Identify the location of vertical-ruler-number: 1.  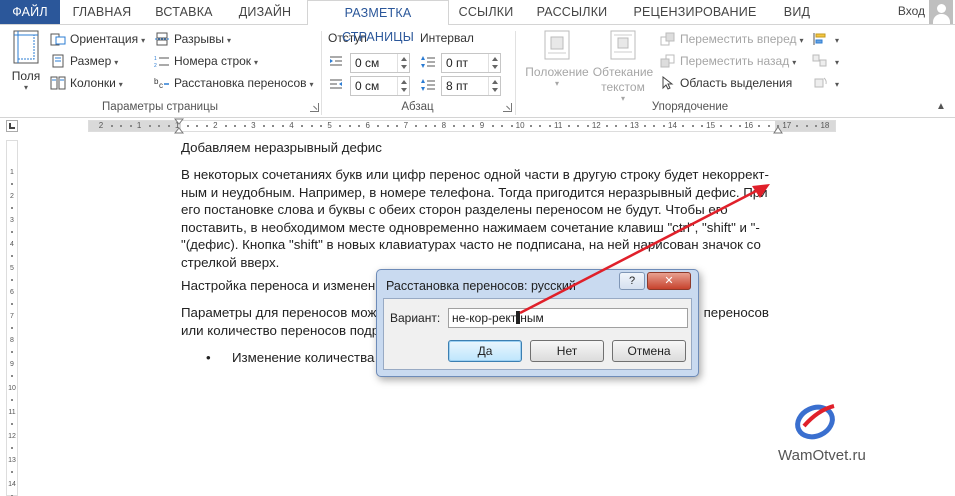
(12, 172).